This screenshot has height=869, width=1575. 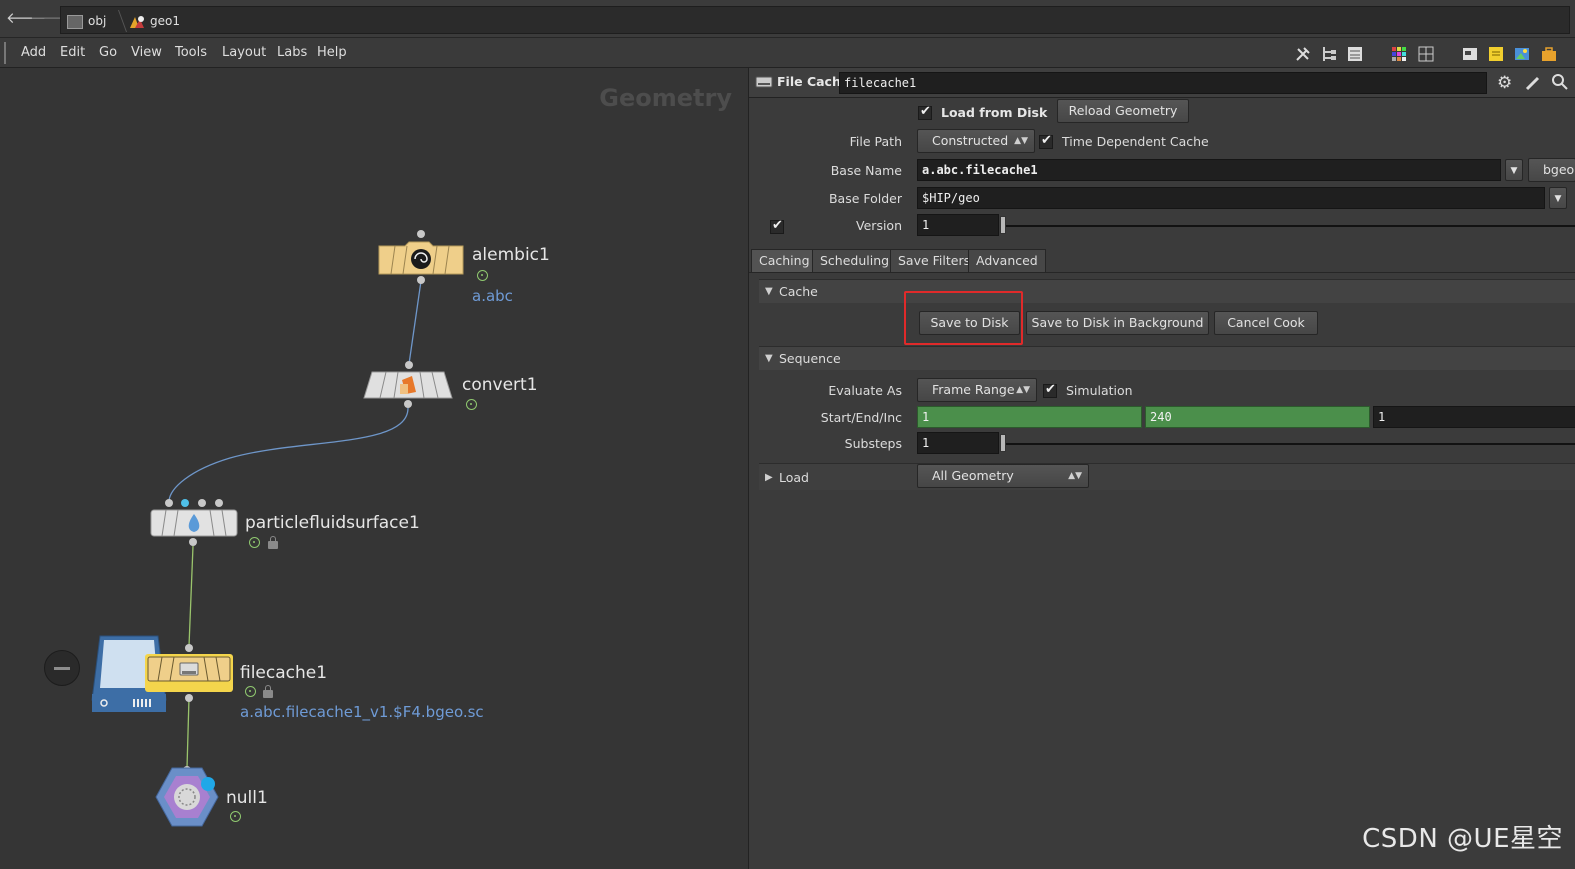 What do you see at coordinates (1167, 476) in the screenshot?
I see `load-folder: ▶ Load` at bounding box center [1167, 476].